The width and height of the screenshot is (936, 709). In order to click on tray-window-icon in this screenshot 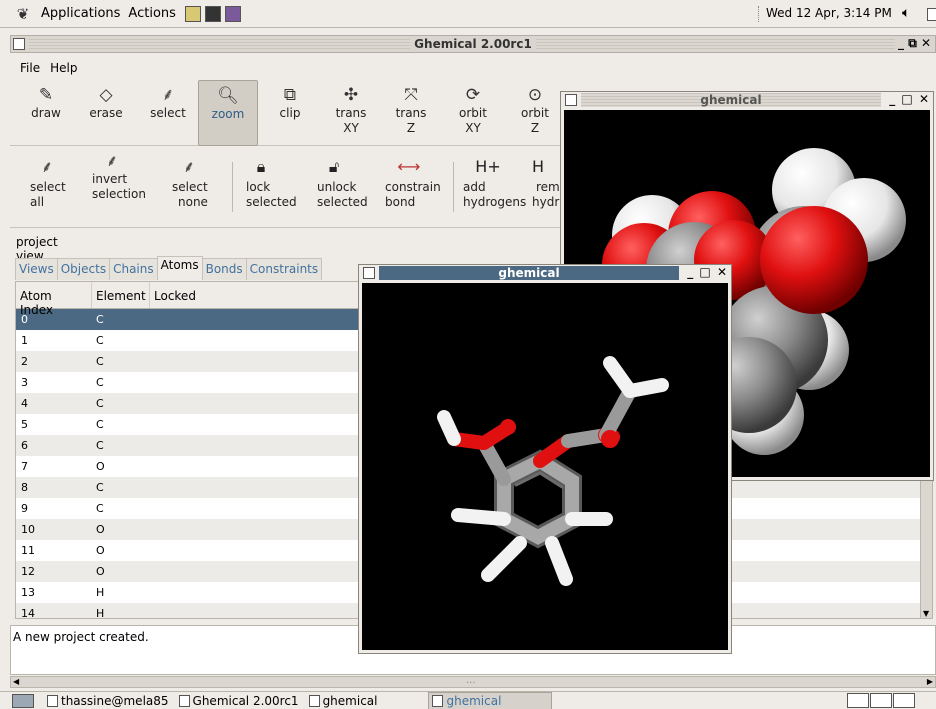, I will do `click(931, 14)`.